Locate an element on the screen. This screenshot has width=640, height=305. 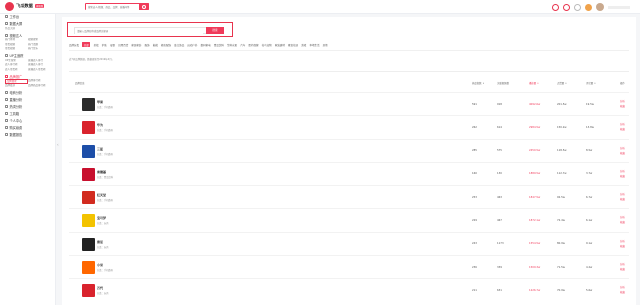
category-tab: 母婴 is located at coordinates (112, 45).